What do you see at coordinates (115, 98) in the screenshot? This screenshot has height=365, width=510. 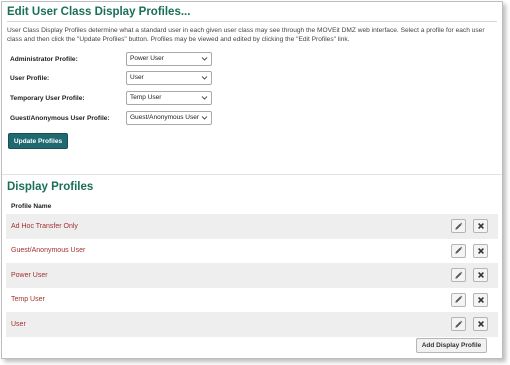 I see `form-row-temporary: Temporary User Profile: Temp User` at bounding box center [115, 98].